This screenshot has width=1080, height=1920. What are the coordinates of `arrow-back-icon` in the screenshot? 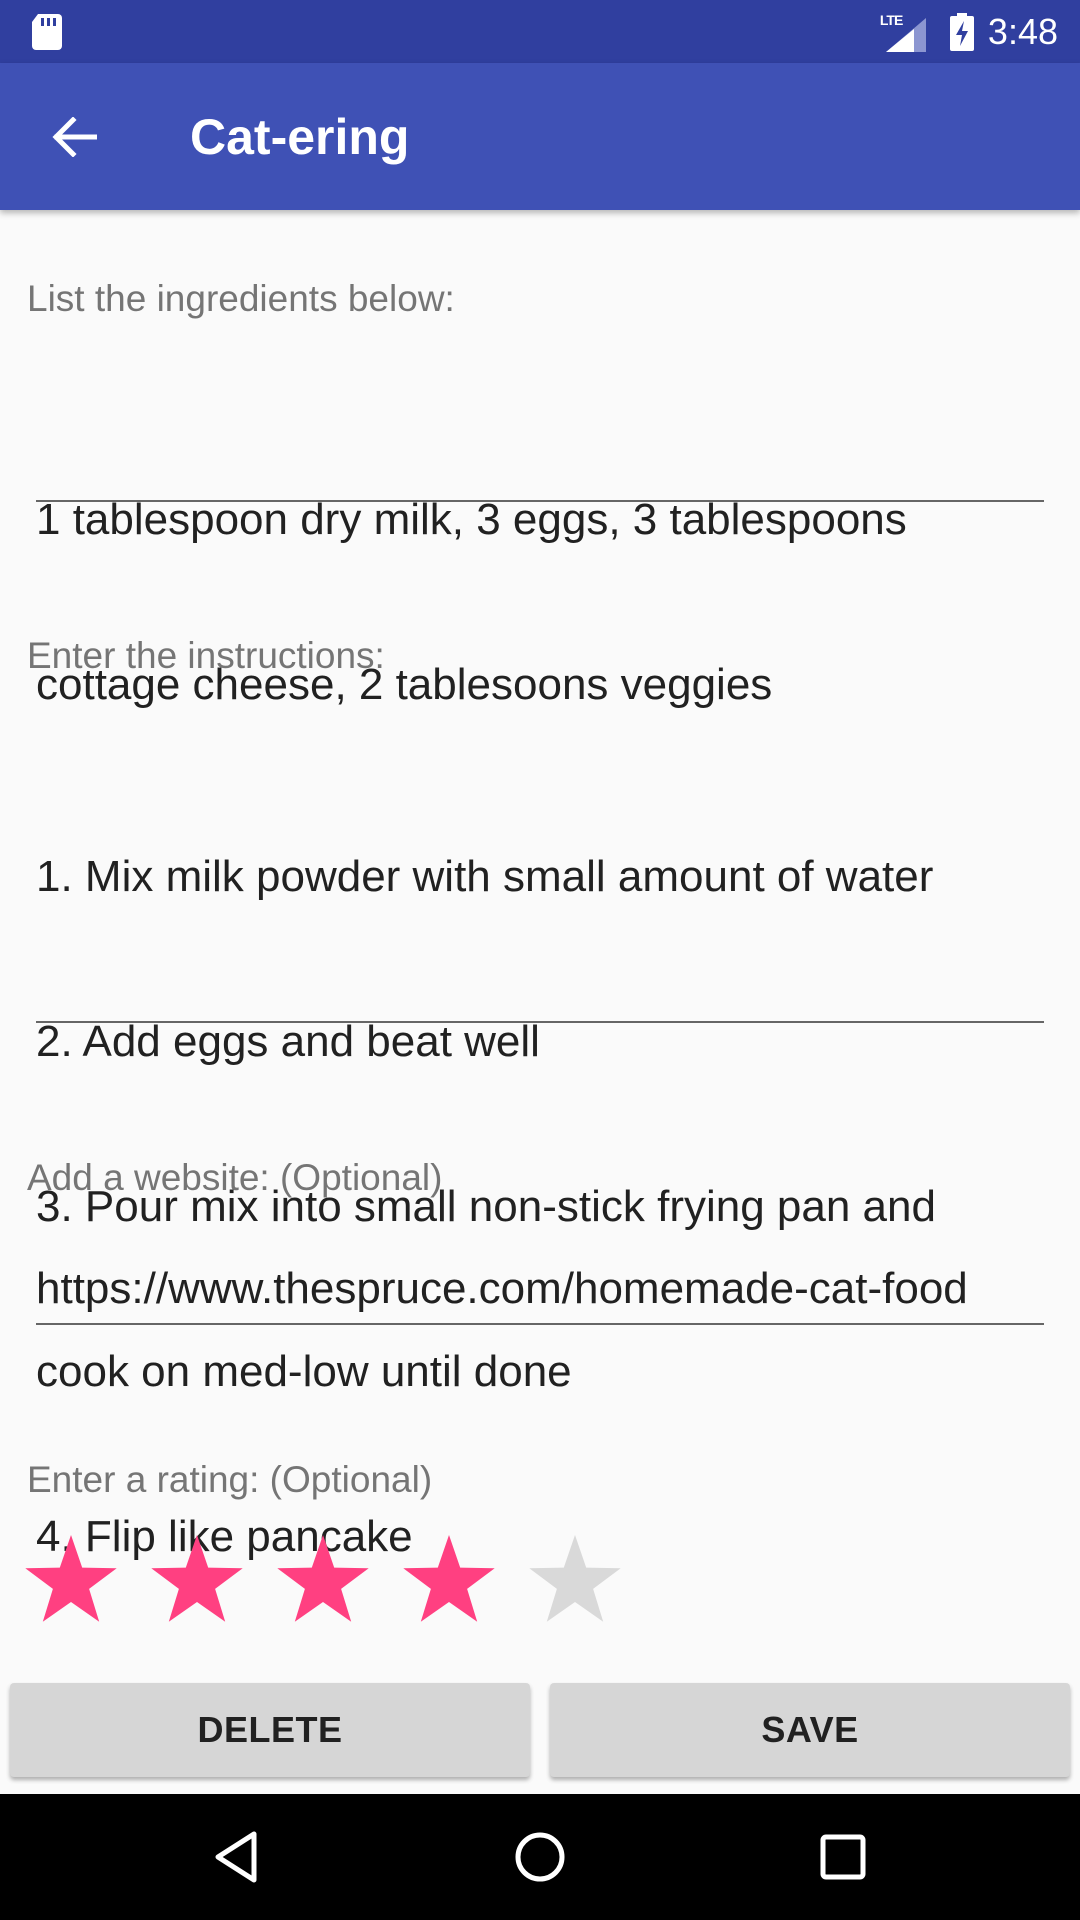 It's located at (74, 137).